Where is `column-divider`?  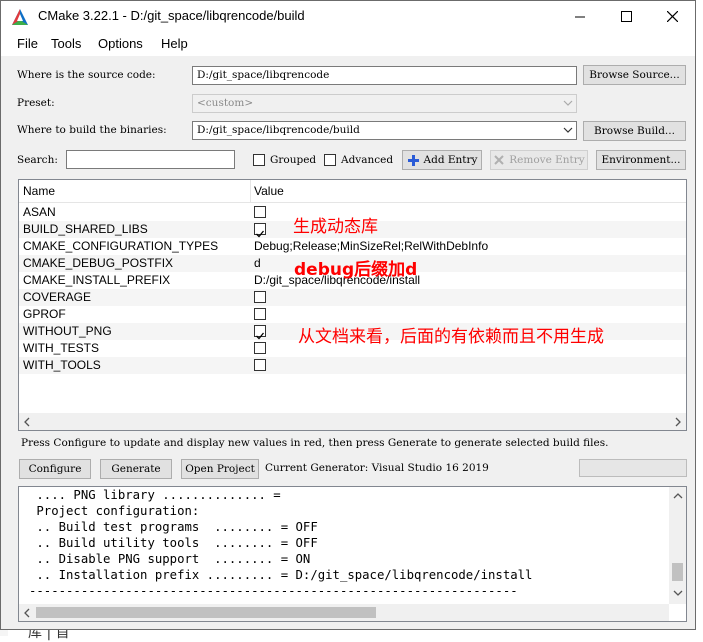
column-divider is located at coordinates (250, 191).